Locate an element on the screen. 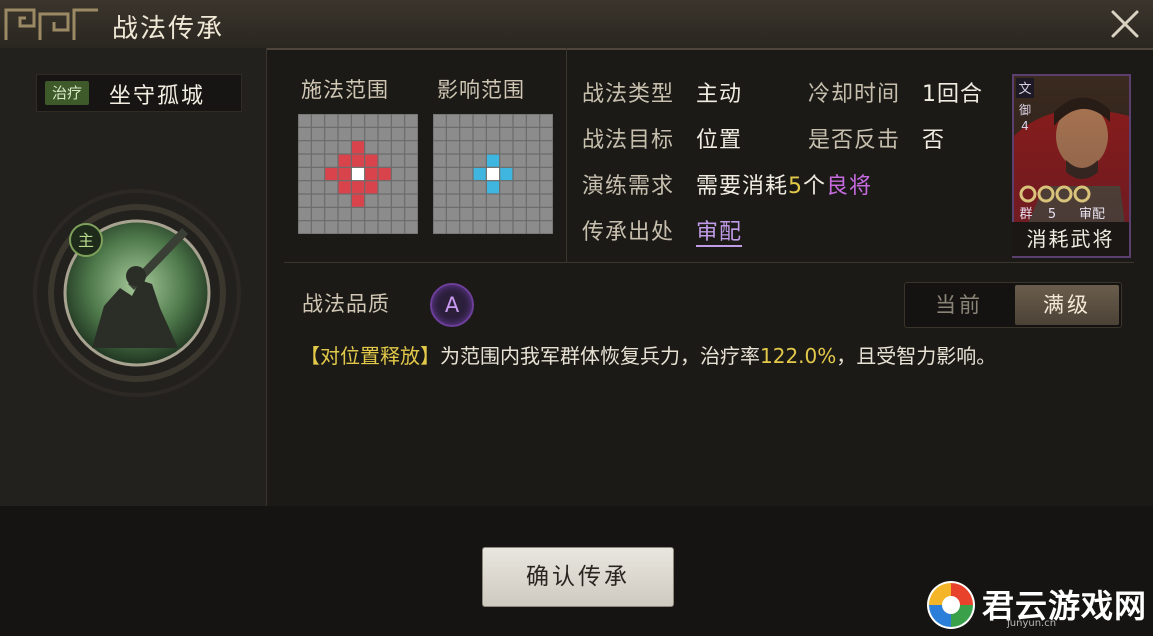  counter-label: 是否反击 is located at coordinates (854, 140).